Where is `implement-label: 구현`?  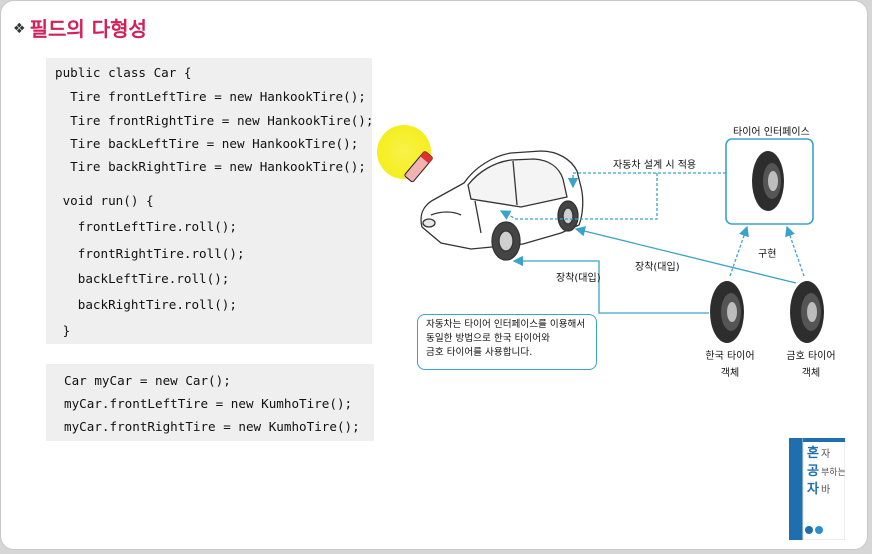
implement-label: 구현 is located at coordinates (767, 254).